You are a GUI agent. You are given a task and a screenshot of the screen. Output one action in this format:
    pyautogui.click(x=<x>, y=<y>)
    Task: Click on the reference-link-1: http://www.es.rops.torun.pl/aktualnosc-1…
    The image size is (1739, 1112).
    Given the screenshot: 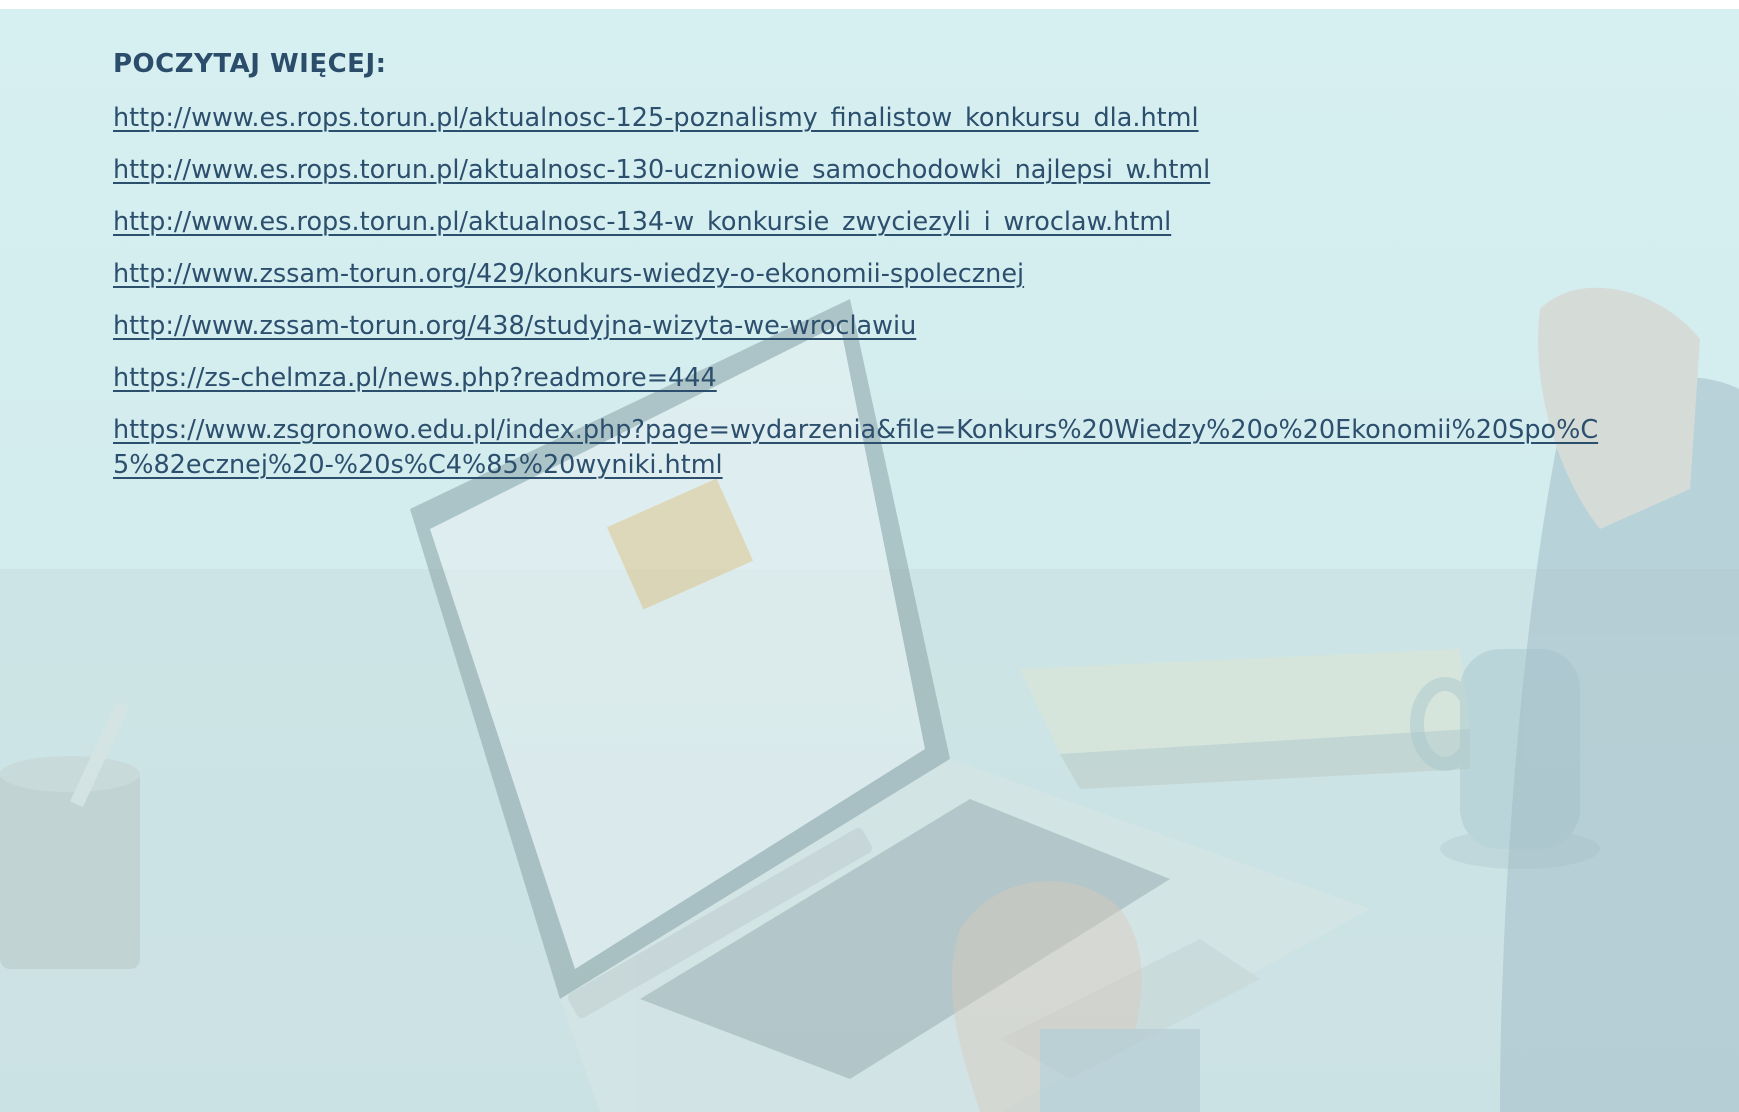 What is the action you would take?
    pyautogui.click(x=656, y=118)
    